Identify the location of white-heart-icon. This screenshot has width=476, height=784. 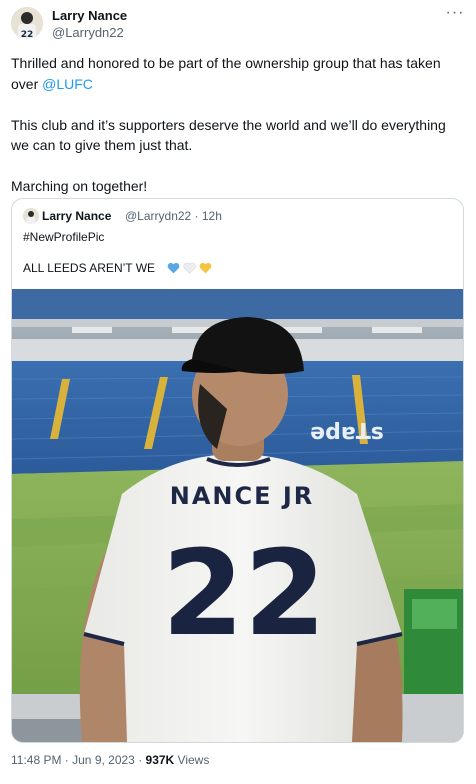
(189, 268).